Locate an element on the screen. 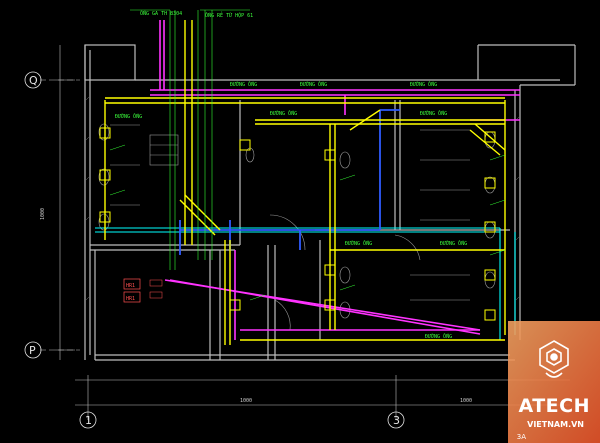  grid-label-3: 3 is located at coordinates (396, 420).